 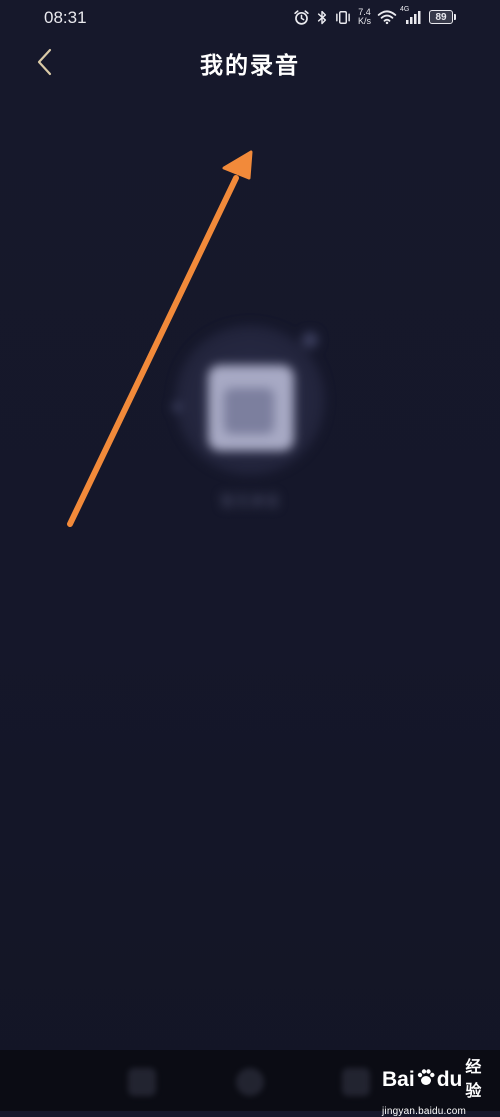 I want to click on empty-state: 暂无录音, so click(x=250, y=420).